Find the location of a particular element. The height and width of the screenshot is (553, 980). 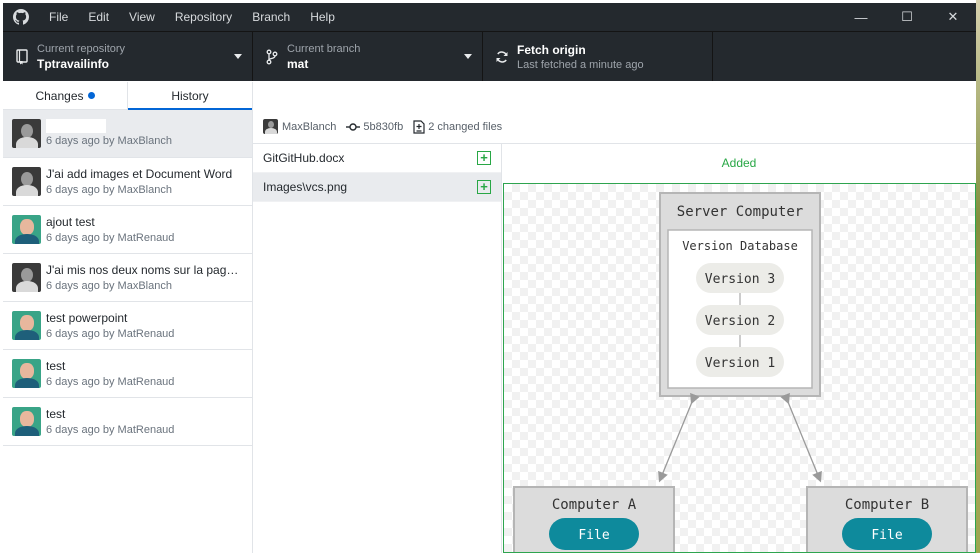

computer-a-label: Computer A is located at coordinates (594, 505).